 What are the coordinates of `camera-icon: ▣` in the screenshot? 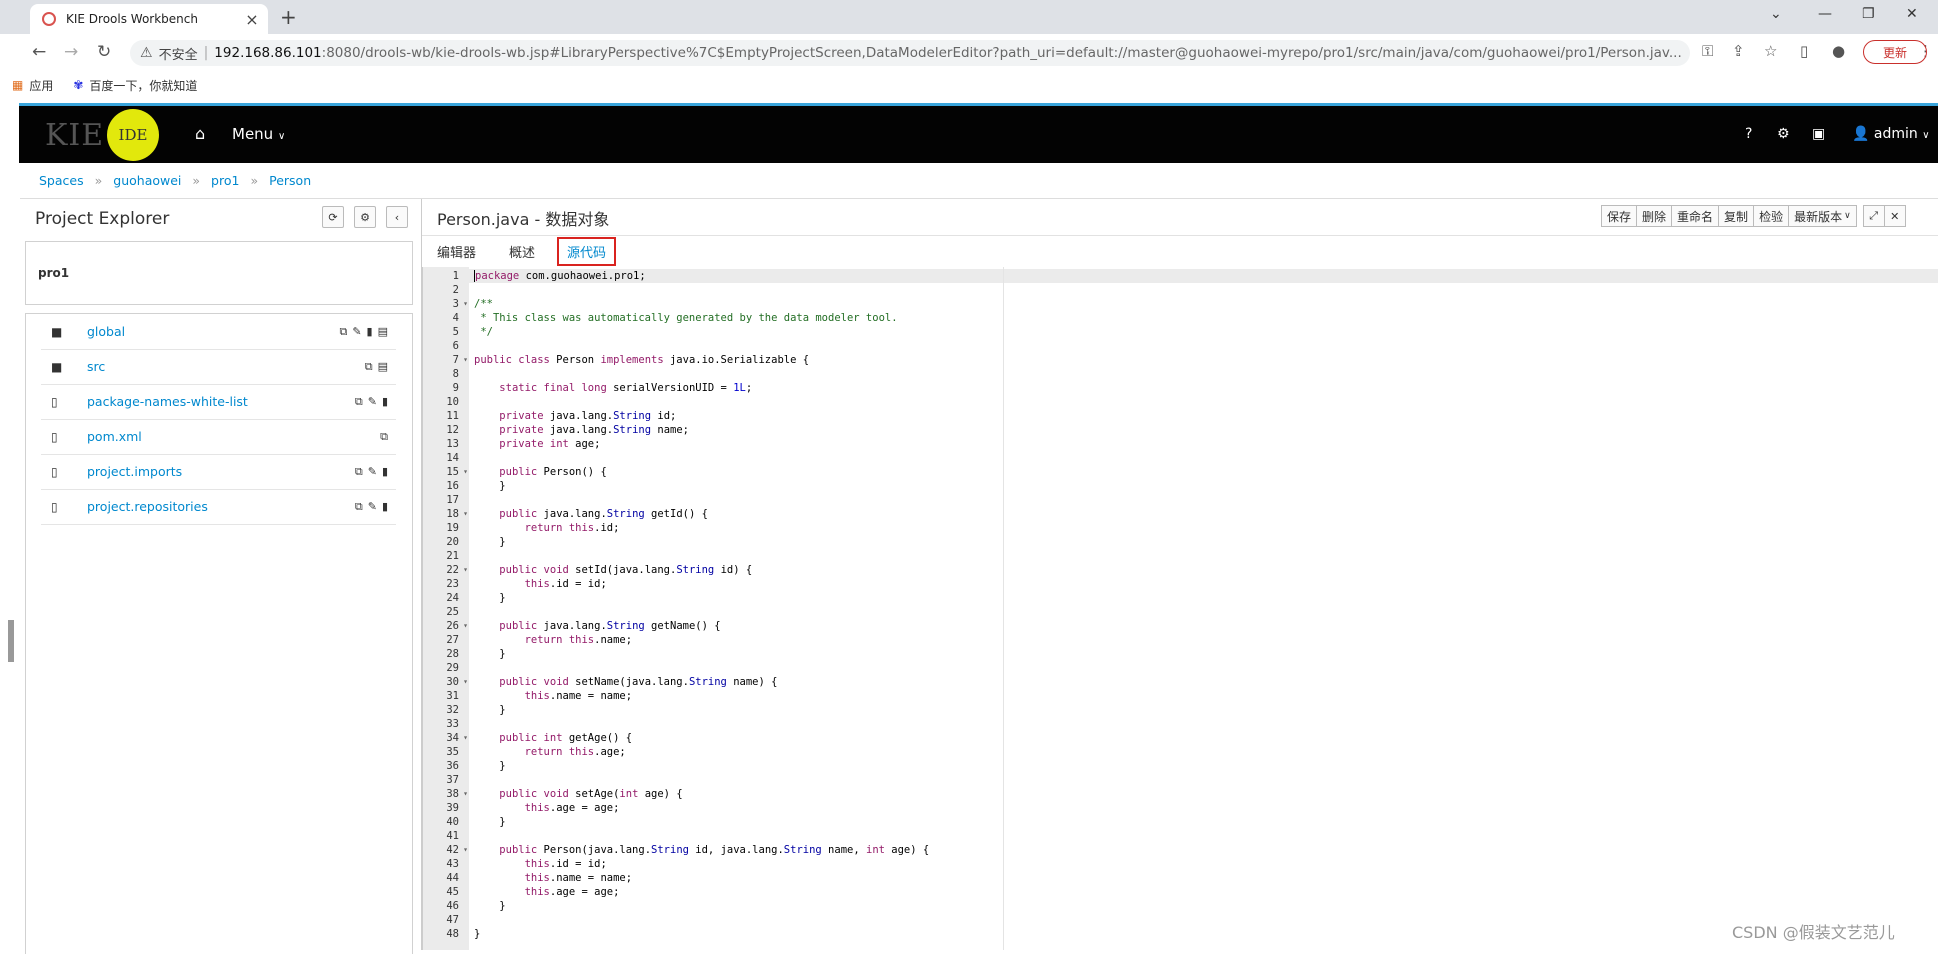 It's located at (1818, 134).